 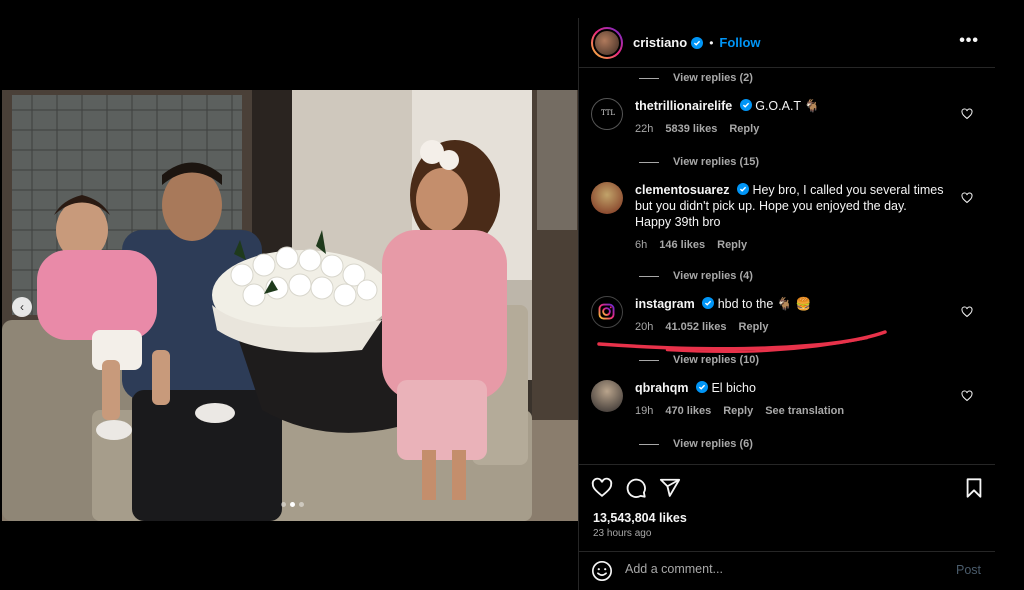 I want to click on comment-username: clementosuarez, so click(x=682, y=190).